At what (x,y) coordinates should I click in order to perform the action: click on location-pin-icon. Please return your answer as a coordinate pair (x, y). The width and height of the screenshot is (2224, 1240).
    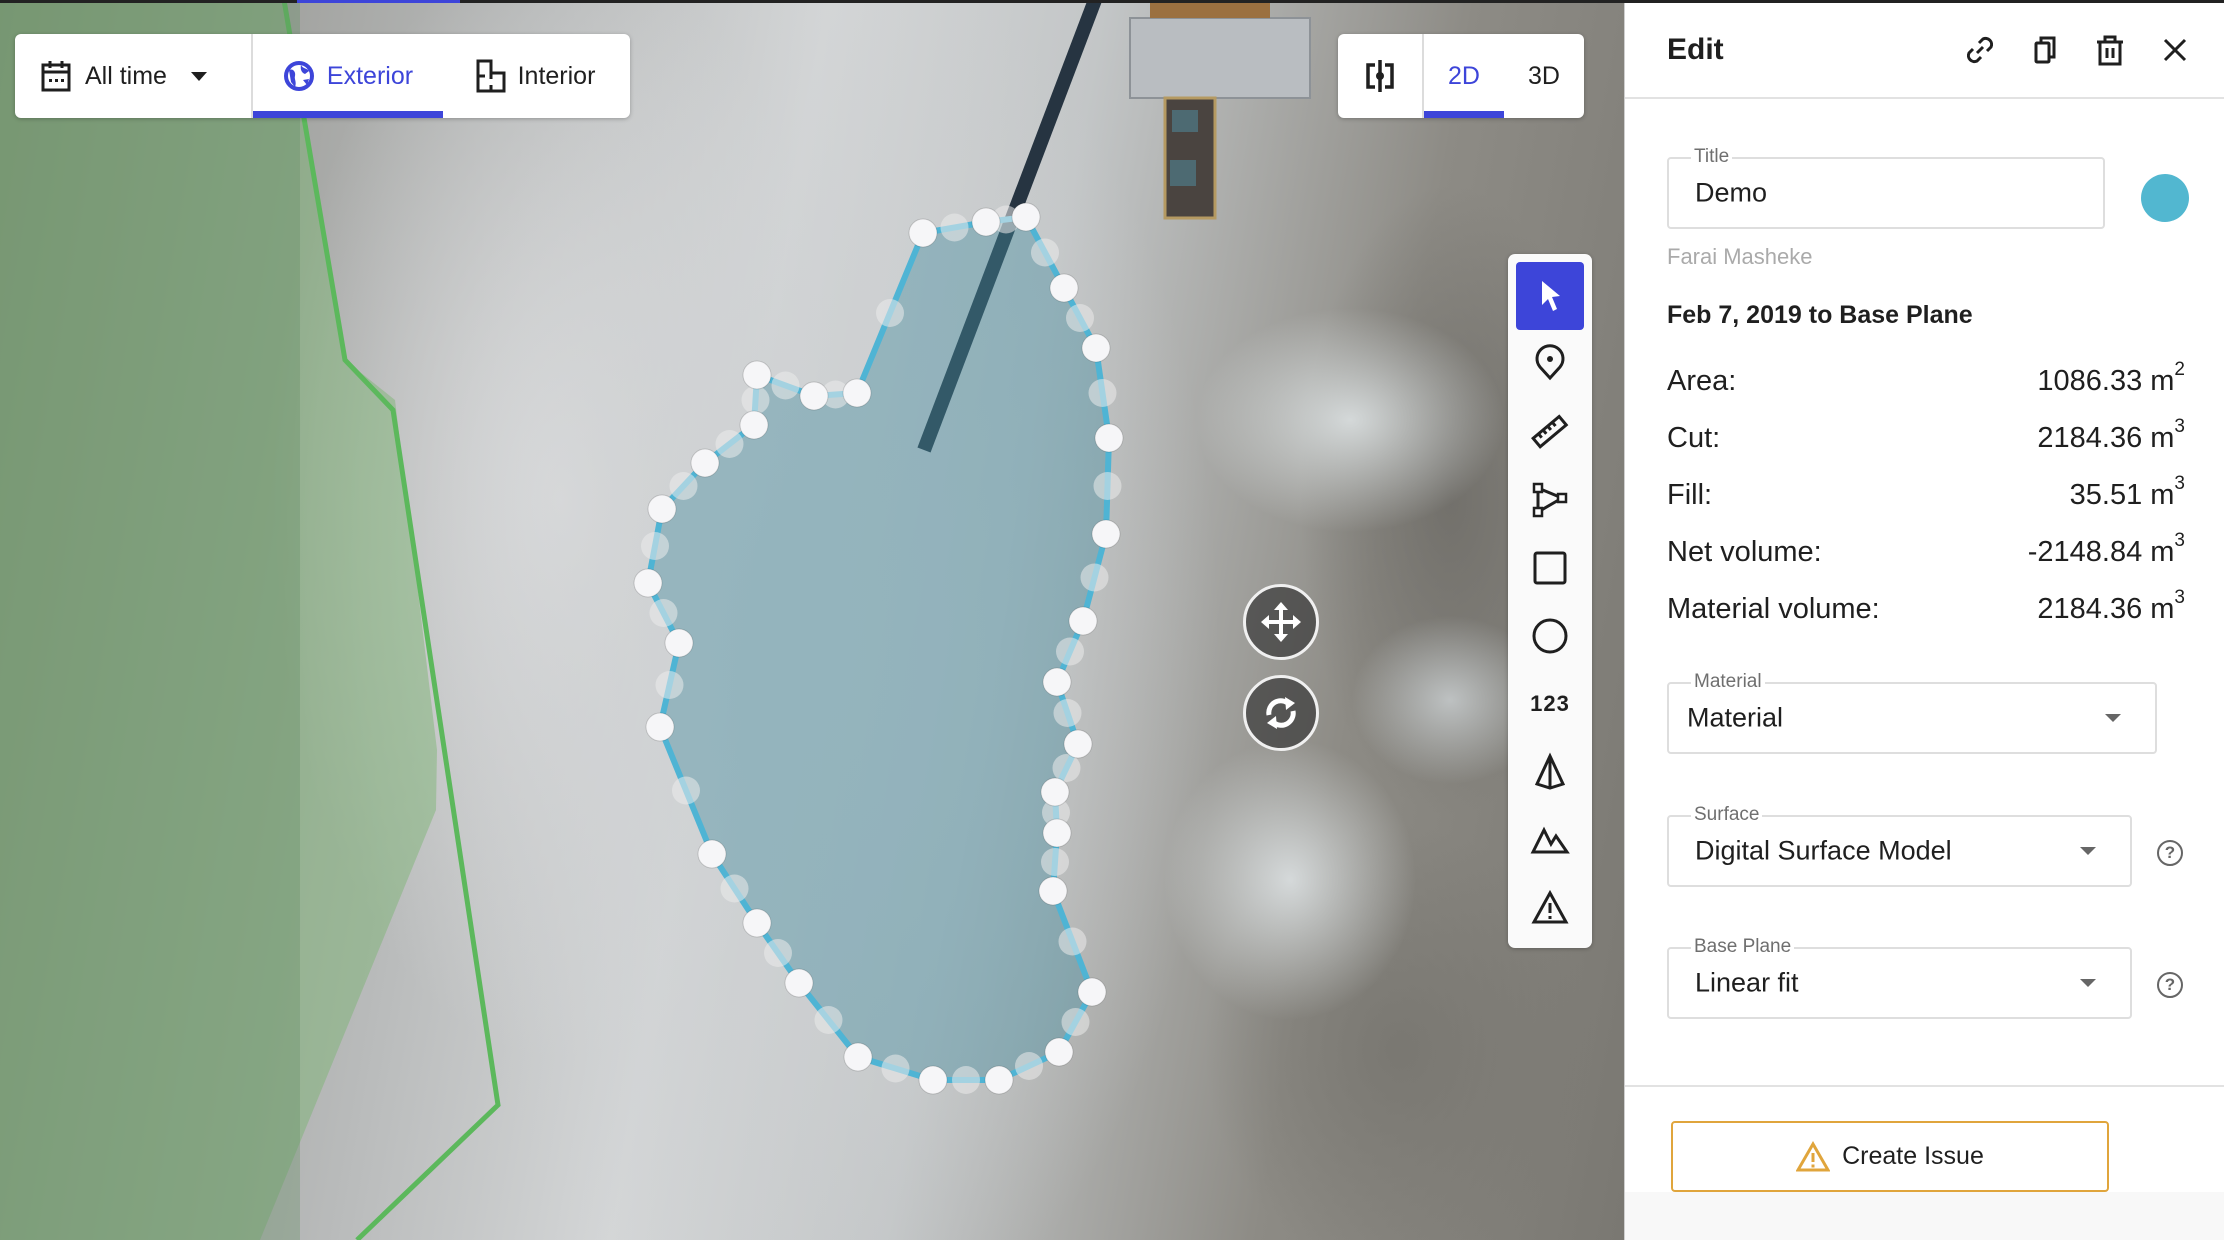
    Looking at the image, I should click on (1550, 362).